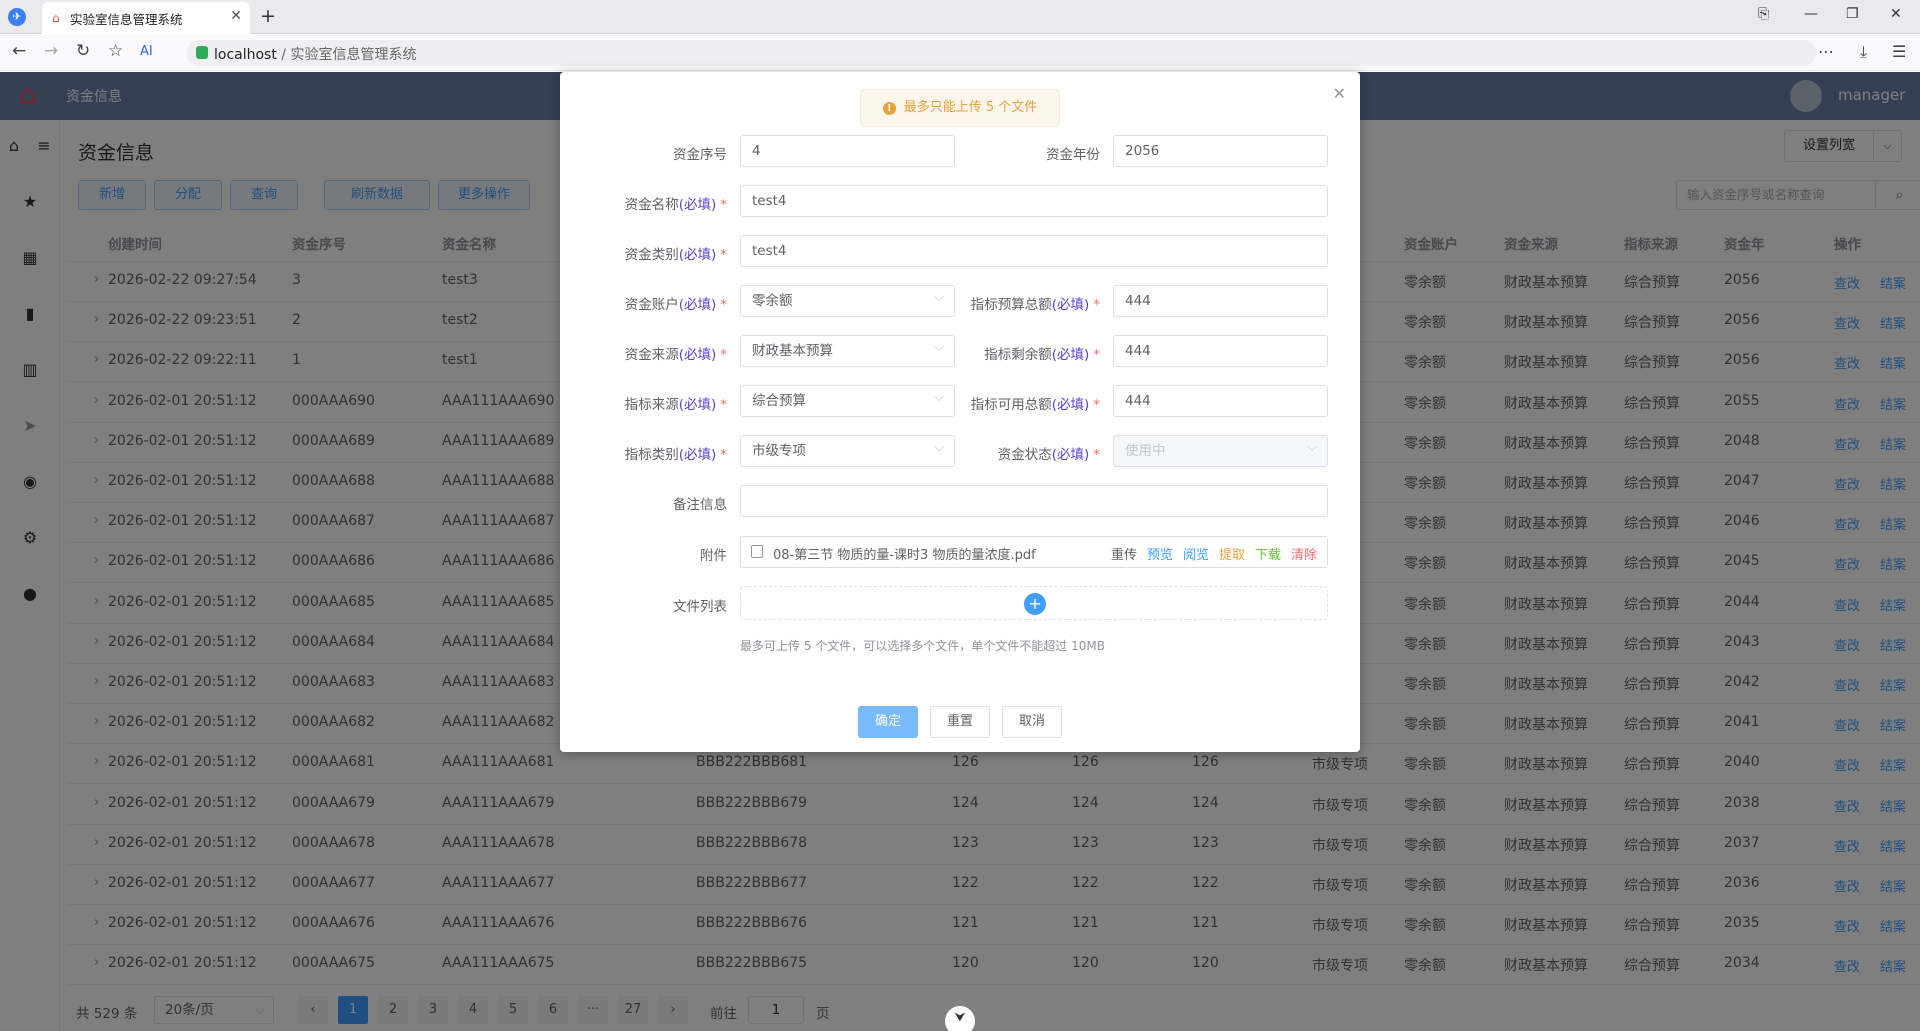 The width and height of the screenshot is (1920, 1031). Describe the element at coordinates (146, 51) in the screenshot. I see `ai-icon: AI` at that location.